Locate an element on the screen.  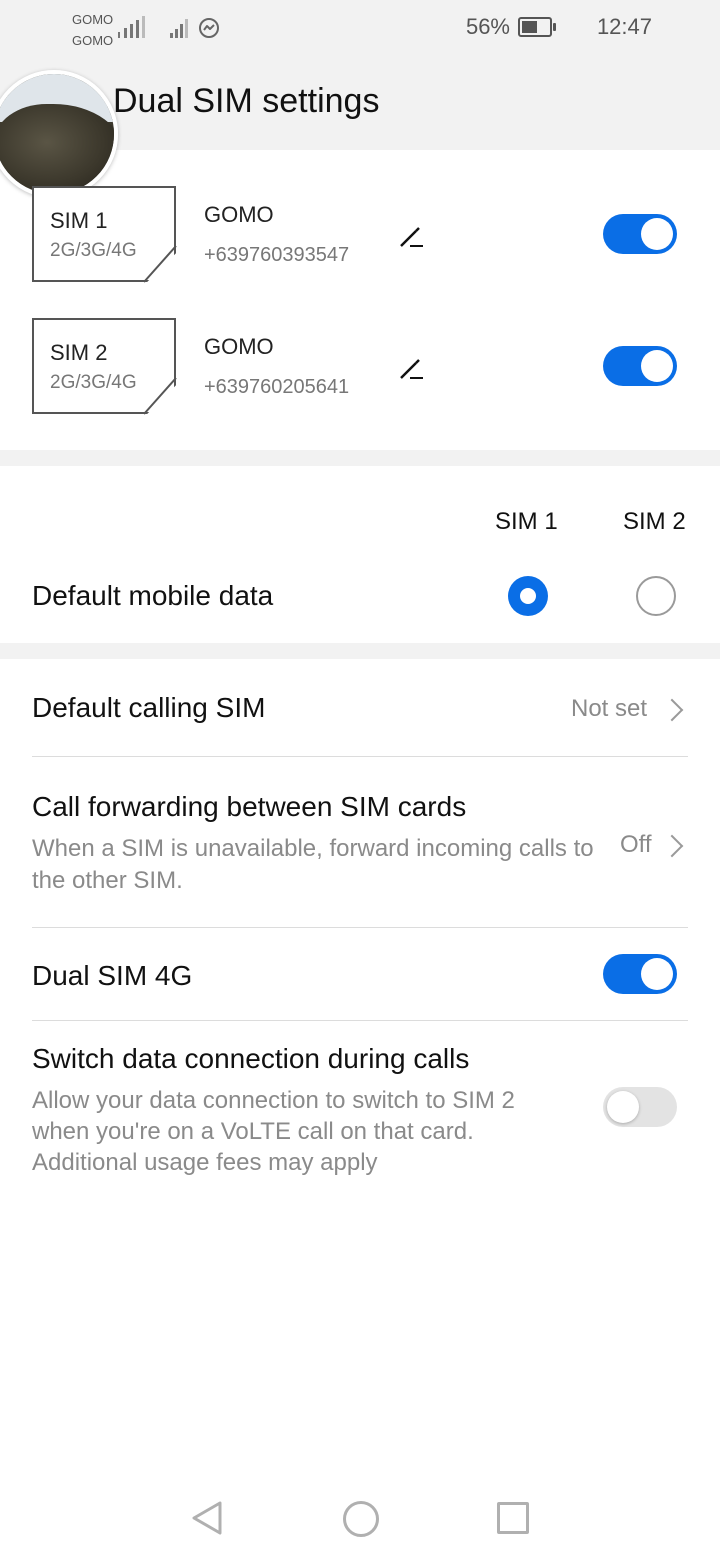
call-forwarding-label: Call forwarding between SIM cards is located at coordinates (249, 806).